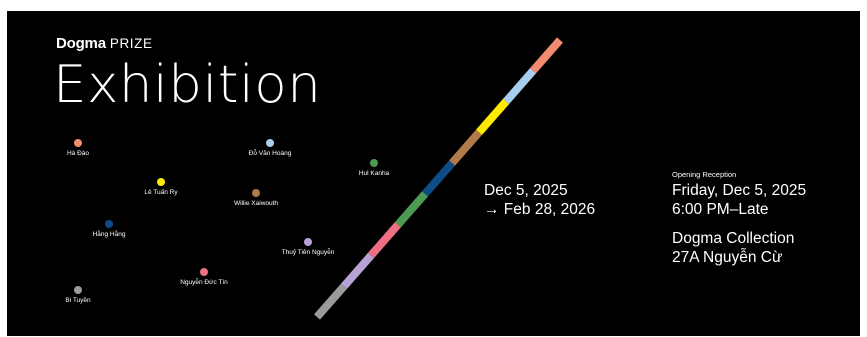 Image resolution: width=867 pixels, height=337 pixels. What do you see at coordinates (78, 300) in the screenshot?
I see `artist-name: Bi Tuyền` at bounding box center [78, 300].